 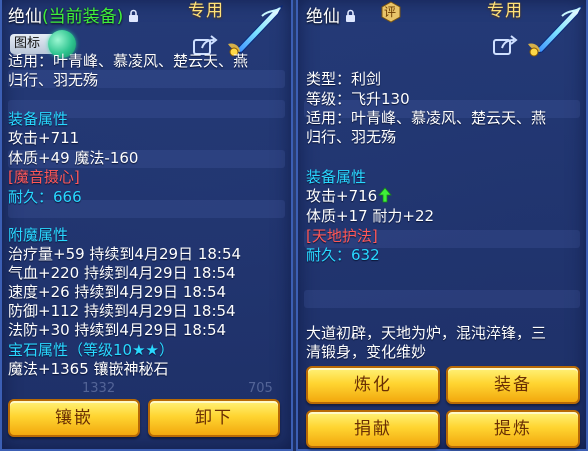 What do you see at coordinates (342, 236) in the screenshot?
I see `special-skill: [天地护法]` at bounding box center [342, 236].